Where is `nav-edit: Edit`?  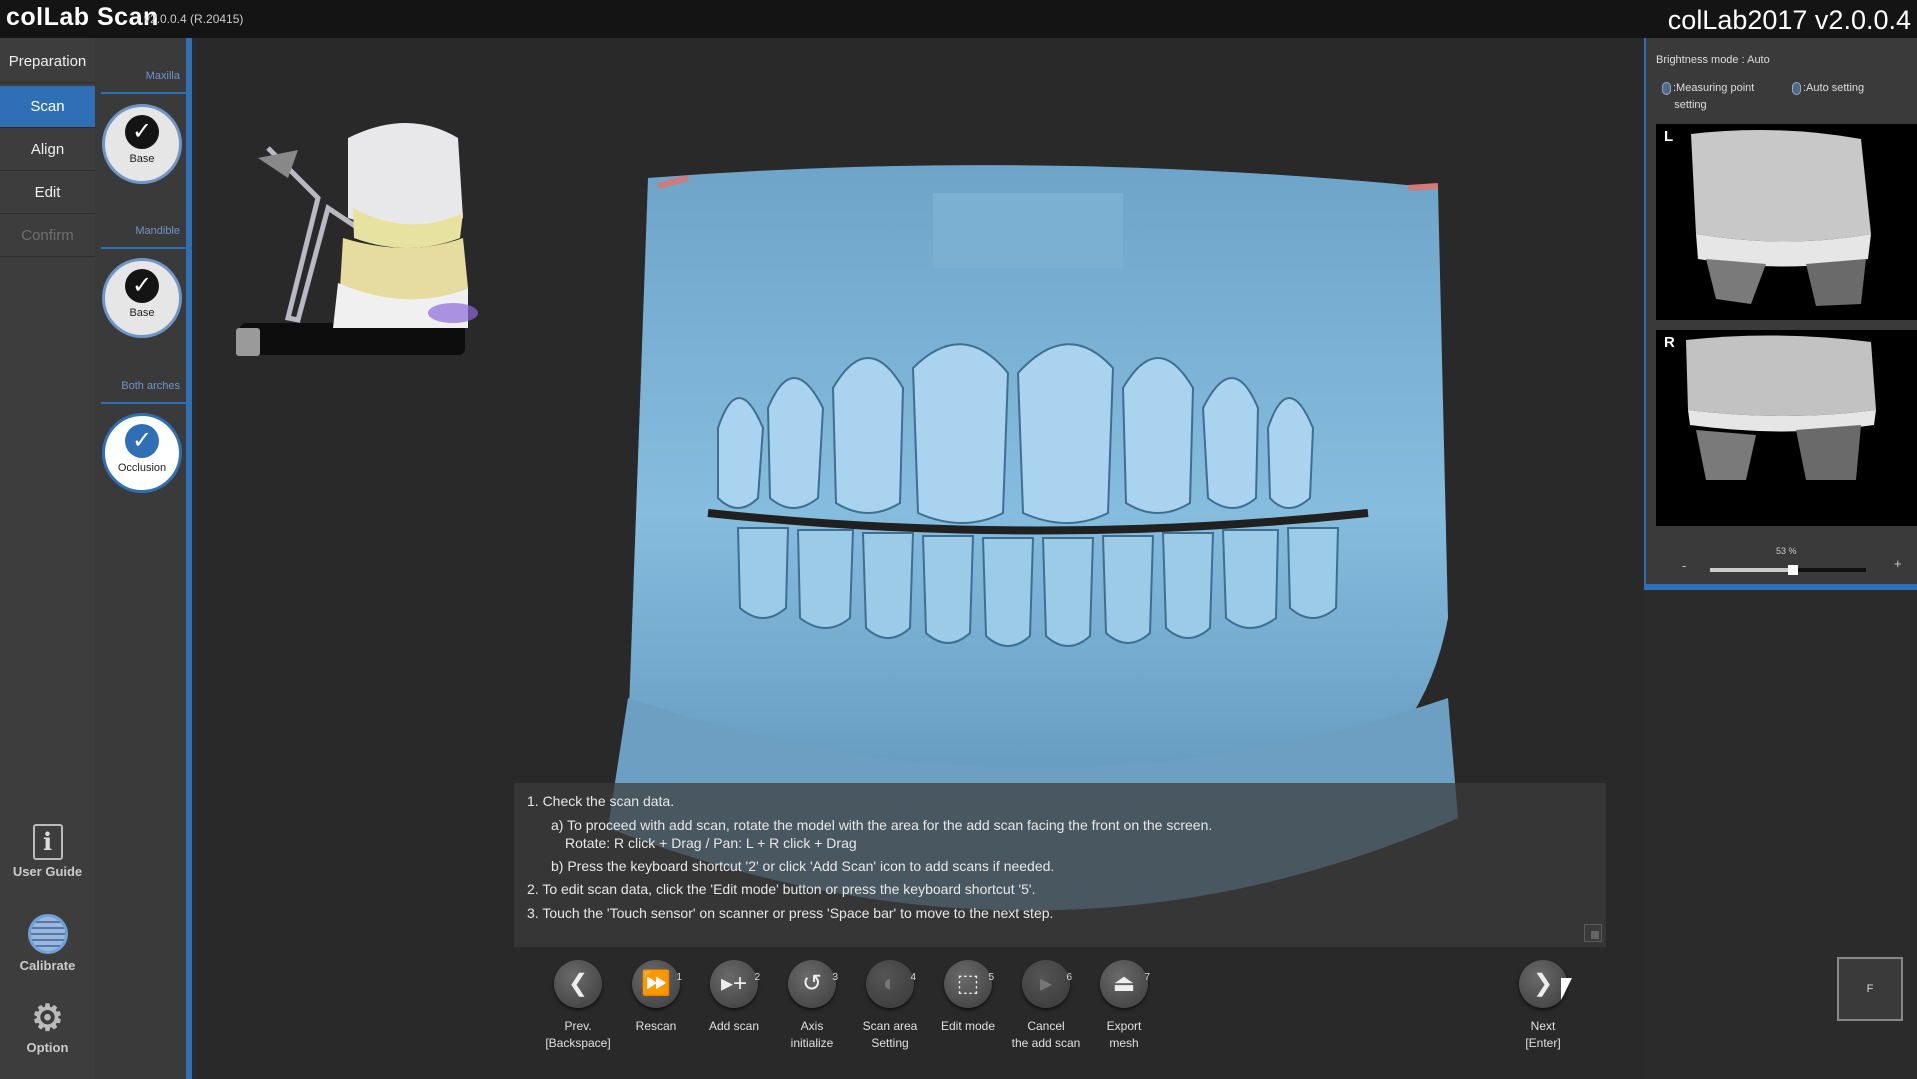 nav-edit: Edit is located at coordinates (47, 193).